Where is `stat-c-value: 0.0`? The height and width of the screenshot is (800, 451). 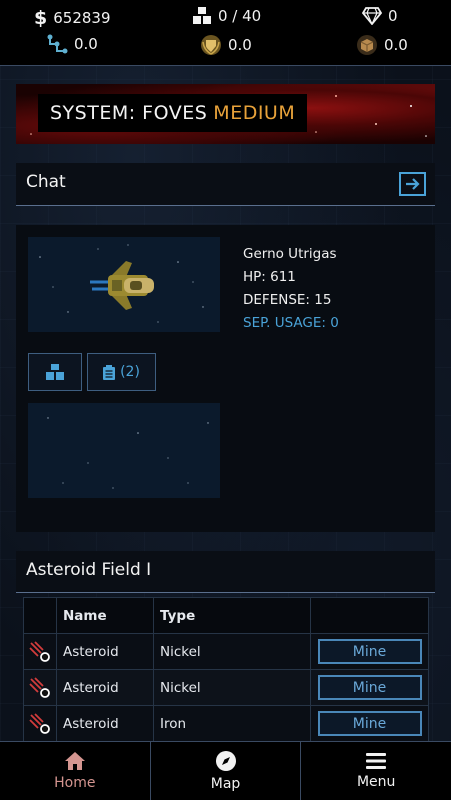 stat-c-value: 0.0 is located at coordinates (396, 45).